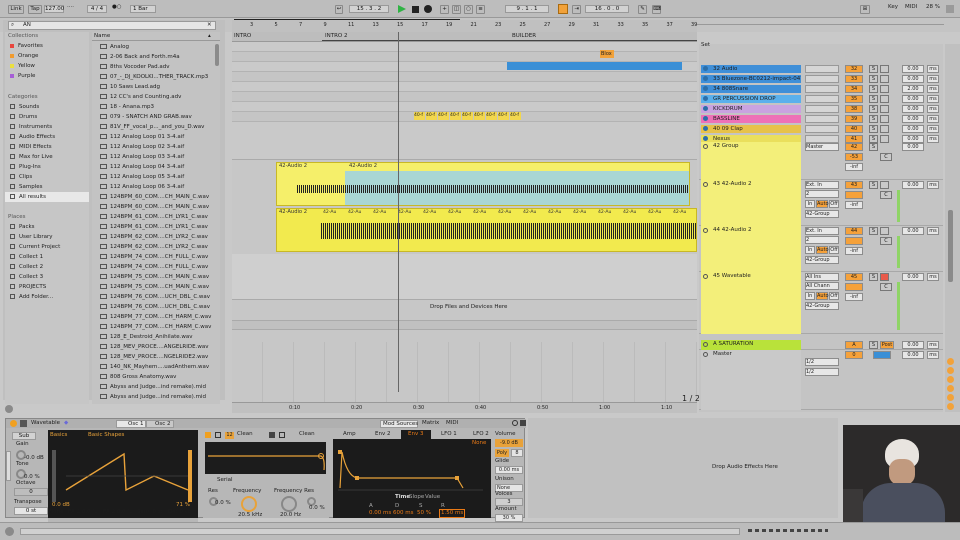  Describe the element at coordinates (402, 497) in the screenshot. I see `env-time-mode: Time` at that location.